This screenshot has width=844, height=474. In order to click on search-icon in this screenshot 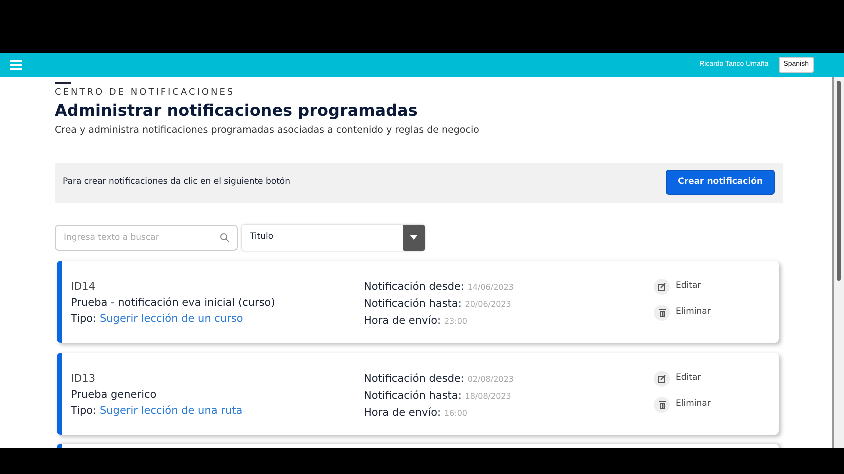, I will do `click(225, 237)`.